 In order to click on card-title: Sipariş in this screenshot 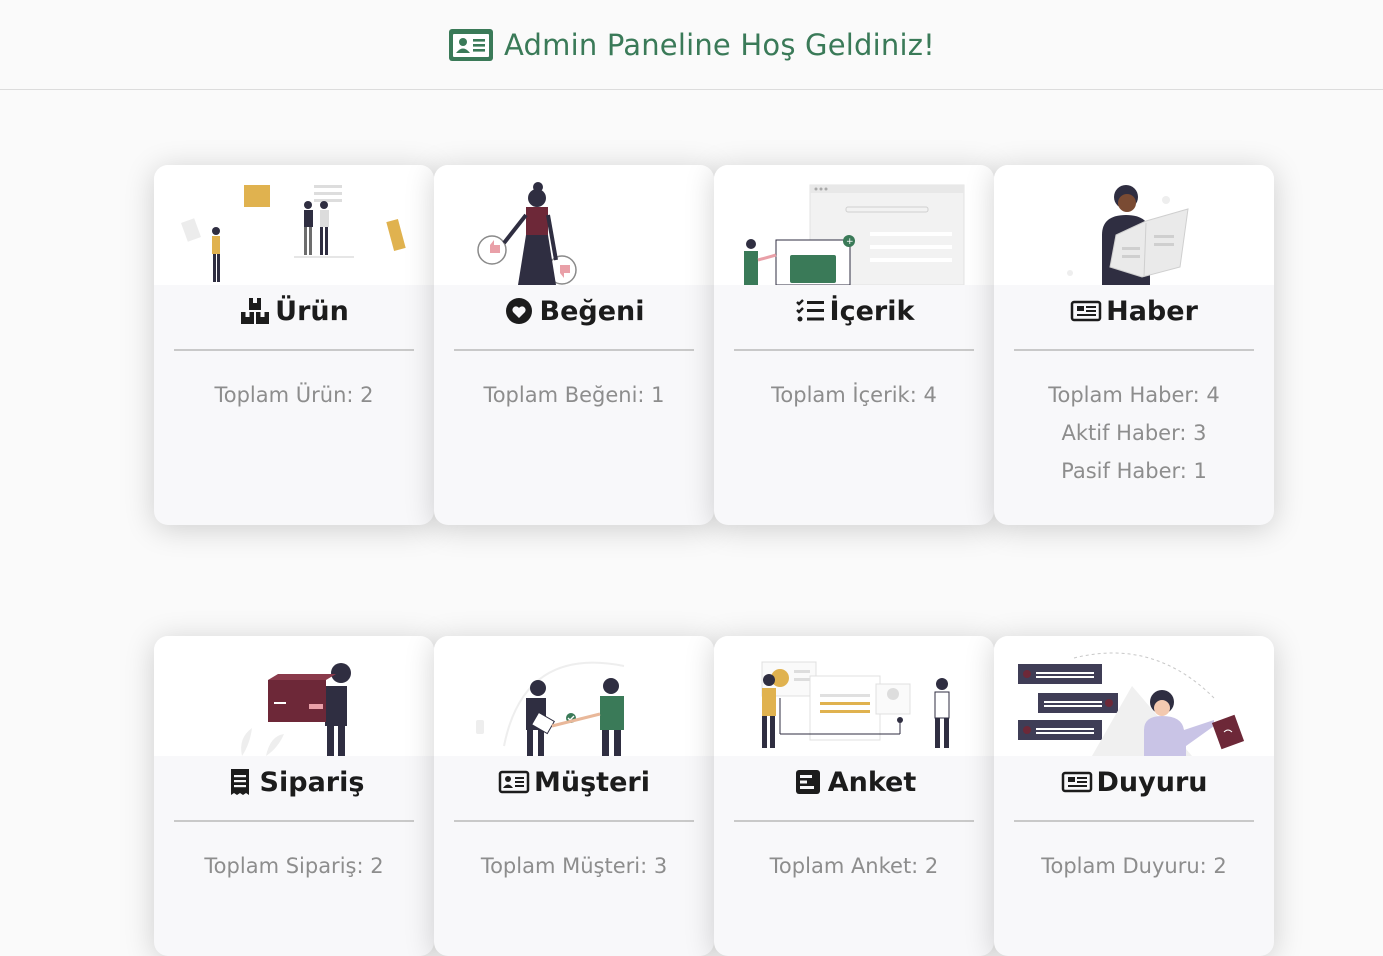, I will do `click(294, 782)`.